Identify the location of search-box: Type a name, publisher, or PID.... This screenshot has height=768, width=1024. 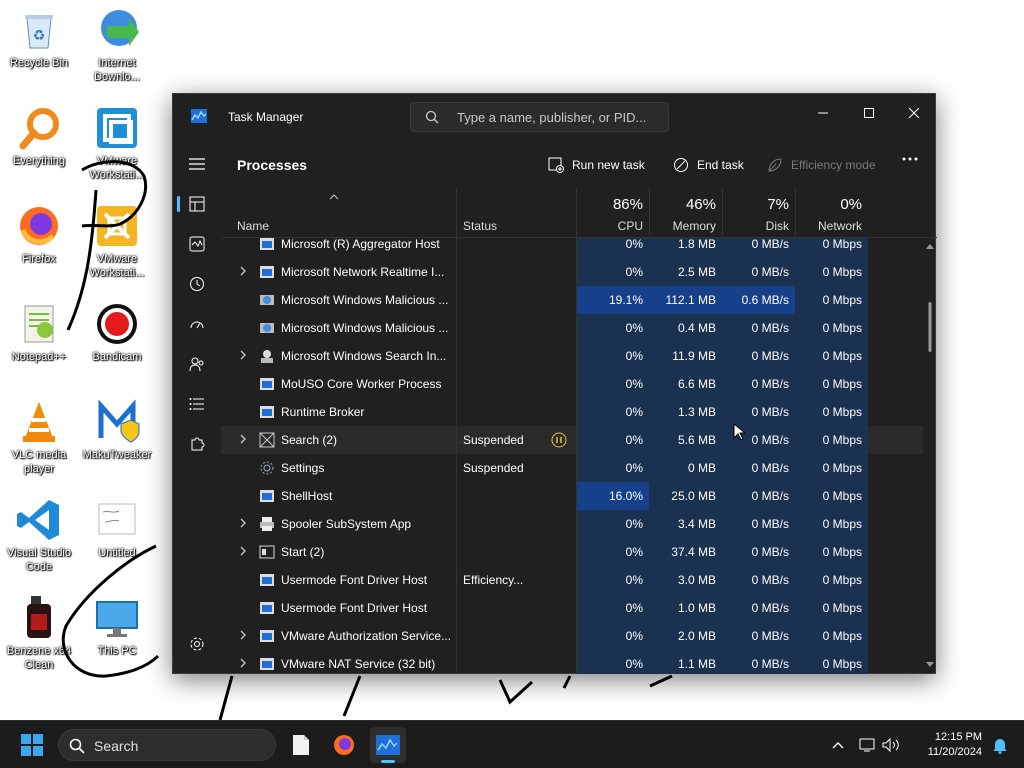
(539, 117).